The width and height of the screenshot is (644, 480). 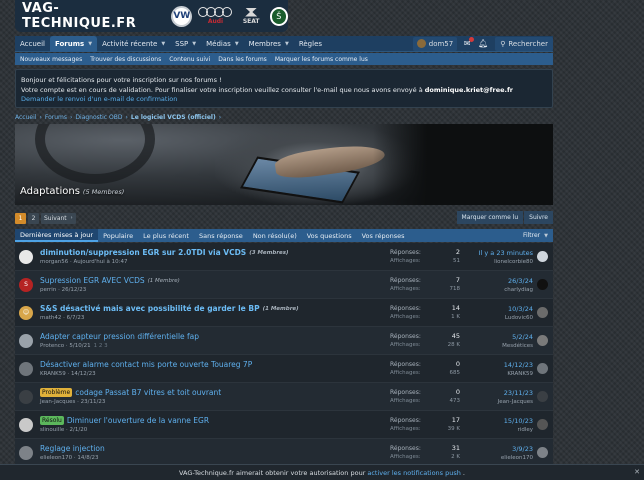 What do you see at coordinates (83, 374) in the screenshot?
I see `thread-date: 14/12/23` at bounding box center [83, 374].